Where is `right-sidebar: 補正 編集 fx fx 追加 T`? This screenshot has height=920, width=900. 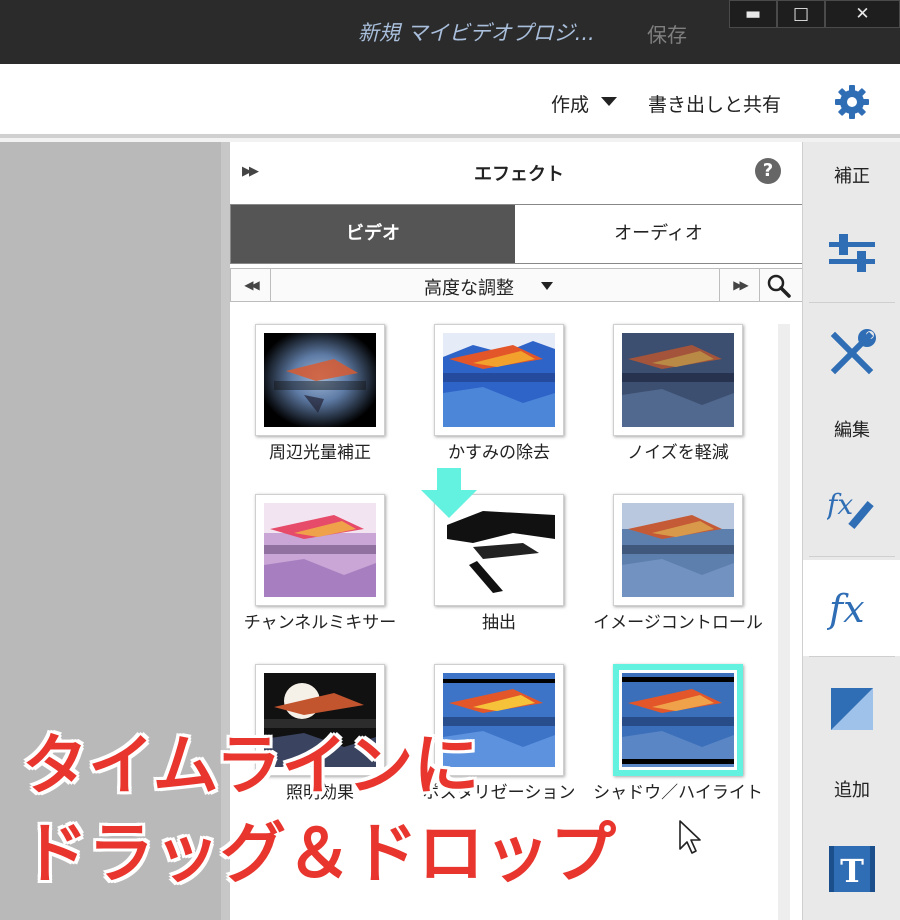
right-sidebar: 補正 編集 fx fx 追加 T is located at coordinates (851, 531).